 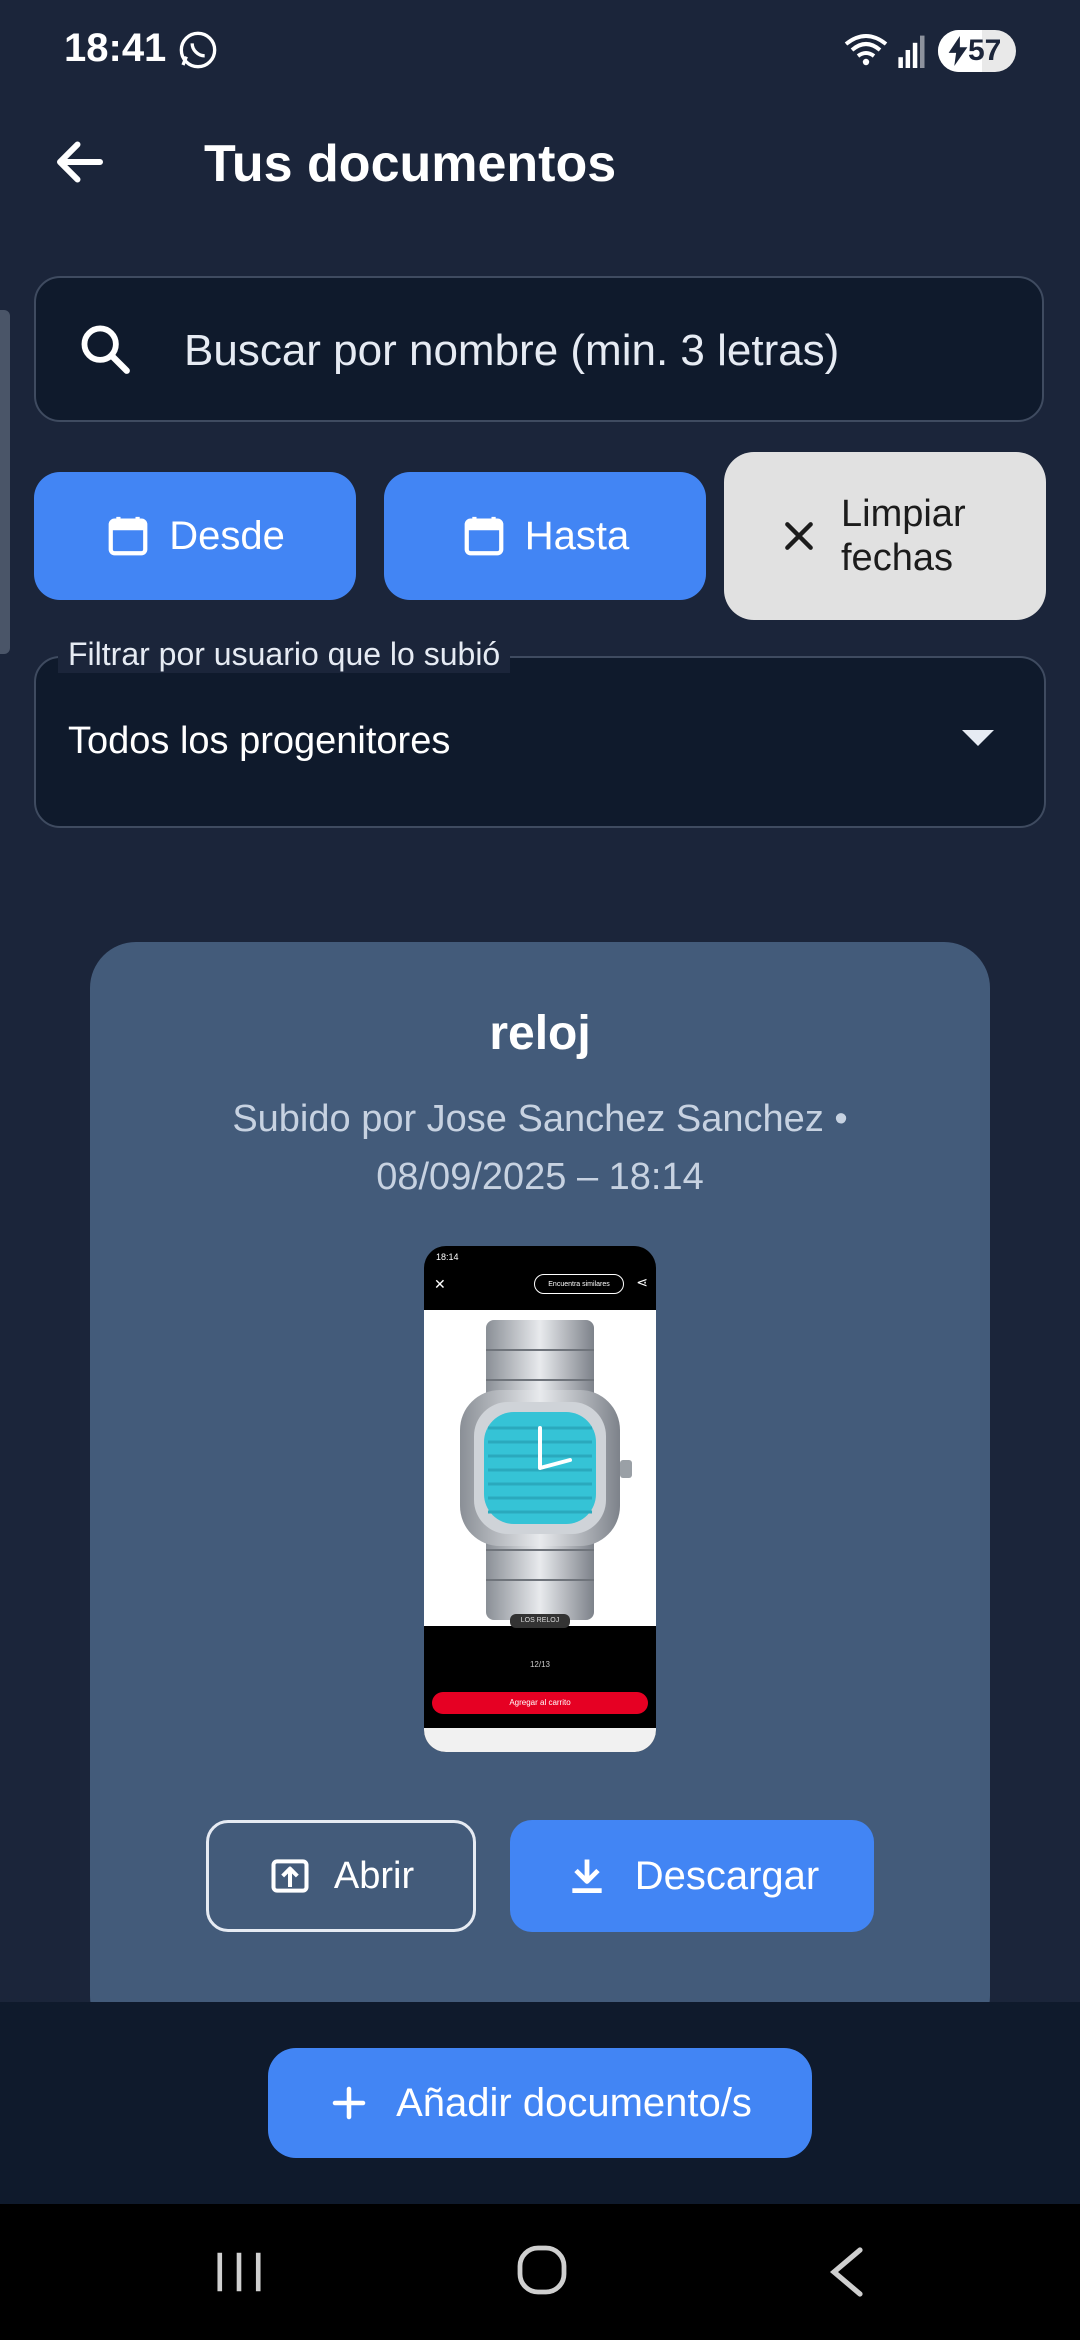 What do you see at coordinates (540, 1703) in the screenshot?
I see `thumbnail-cart-button: Agregar al carrito` at bounding box center [540, 1703].